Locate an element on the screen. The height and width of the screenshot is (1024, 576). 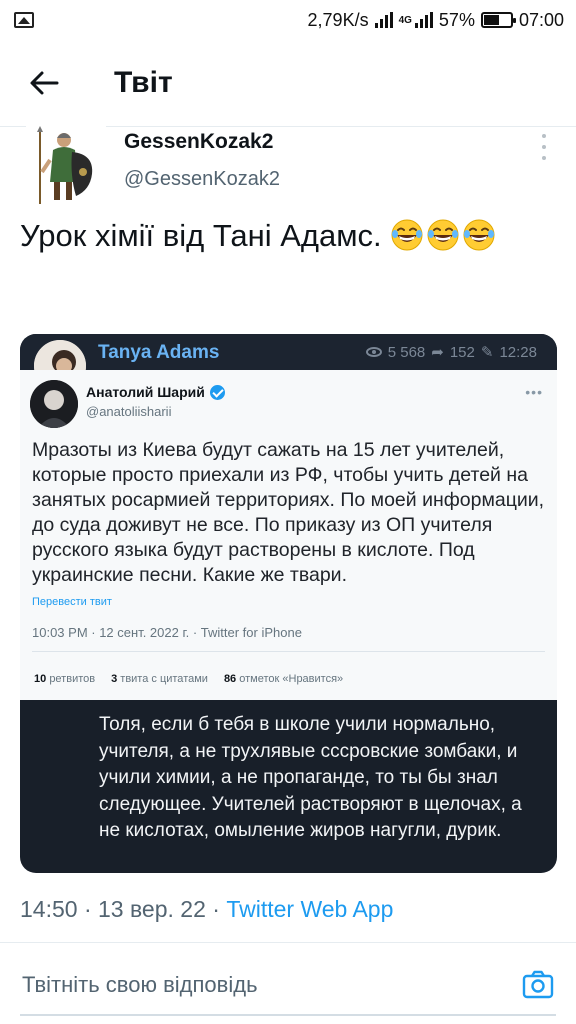
shares-count: 152 is located at coordinates (462, 352).